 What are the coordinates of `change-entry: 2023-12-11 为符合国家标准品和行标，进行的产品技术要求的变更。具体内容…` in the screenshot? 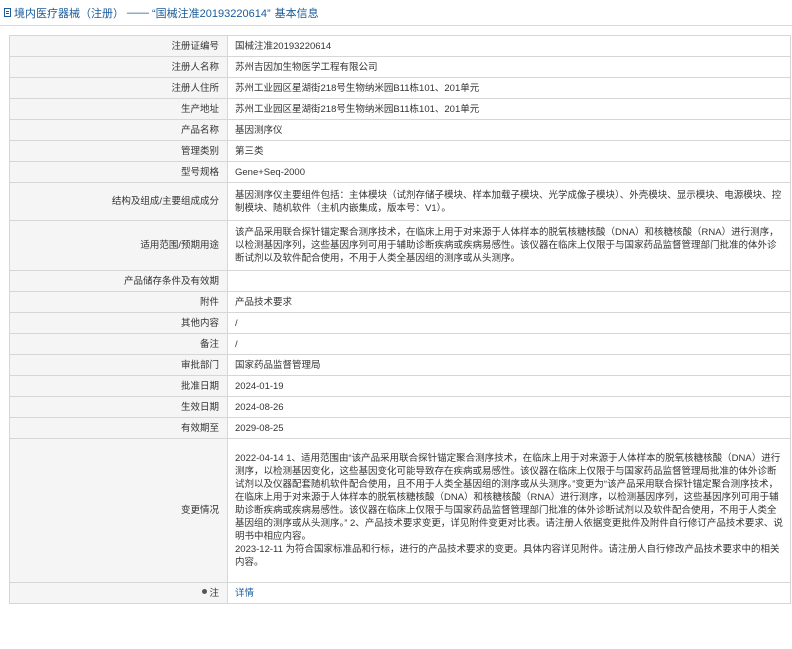 It's located at (507, 556).